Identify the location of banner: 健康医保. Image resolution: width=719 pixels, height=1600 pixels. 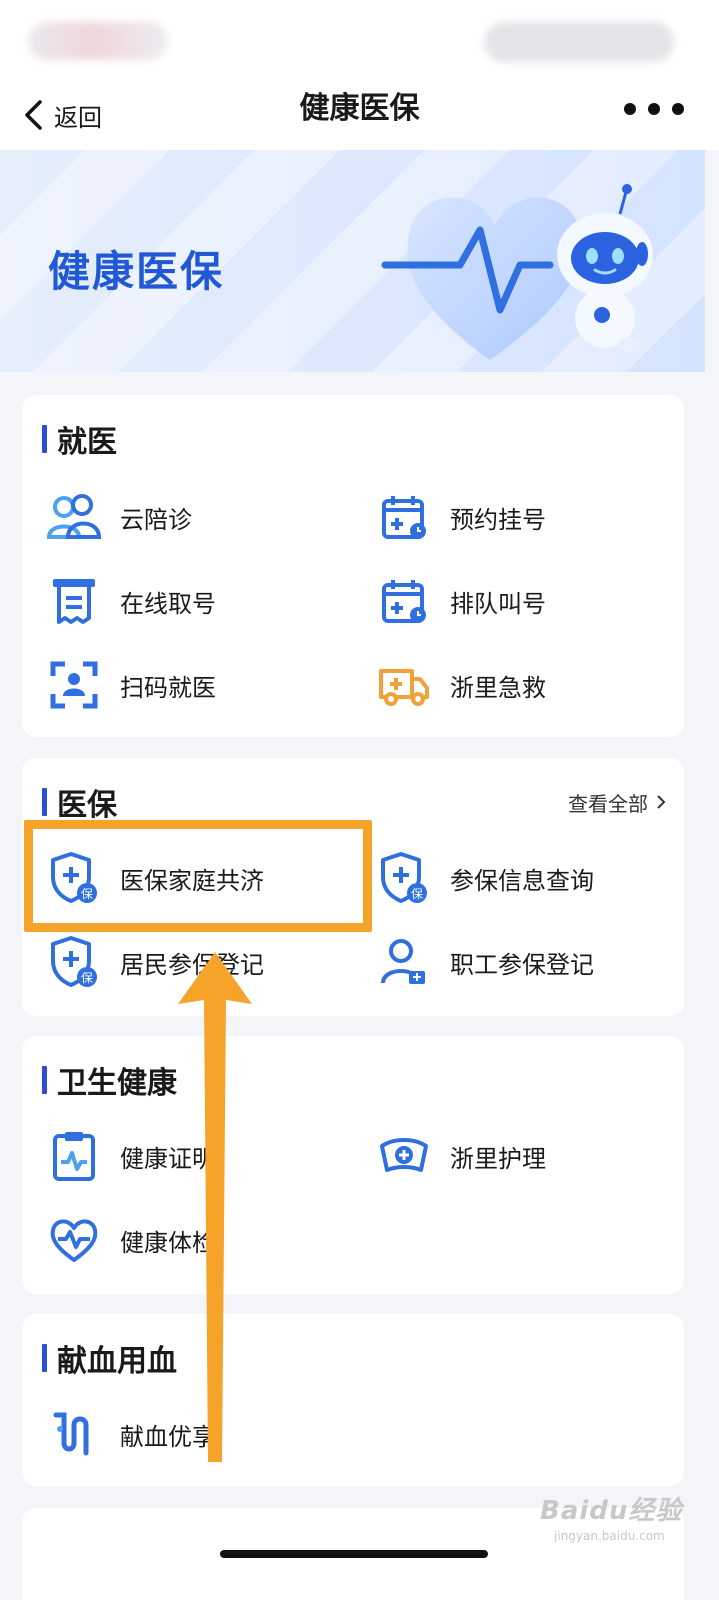
(352, 261).